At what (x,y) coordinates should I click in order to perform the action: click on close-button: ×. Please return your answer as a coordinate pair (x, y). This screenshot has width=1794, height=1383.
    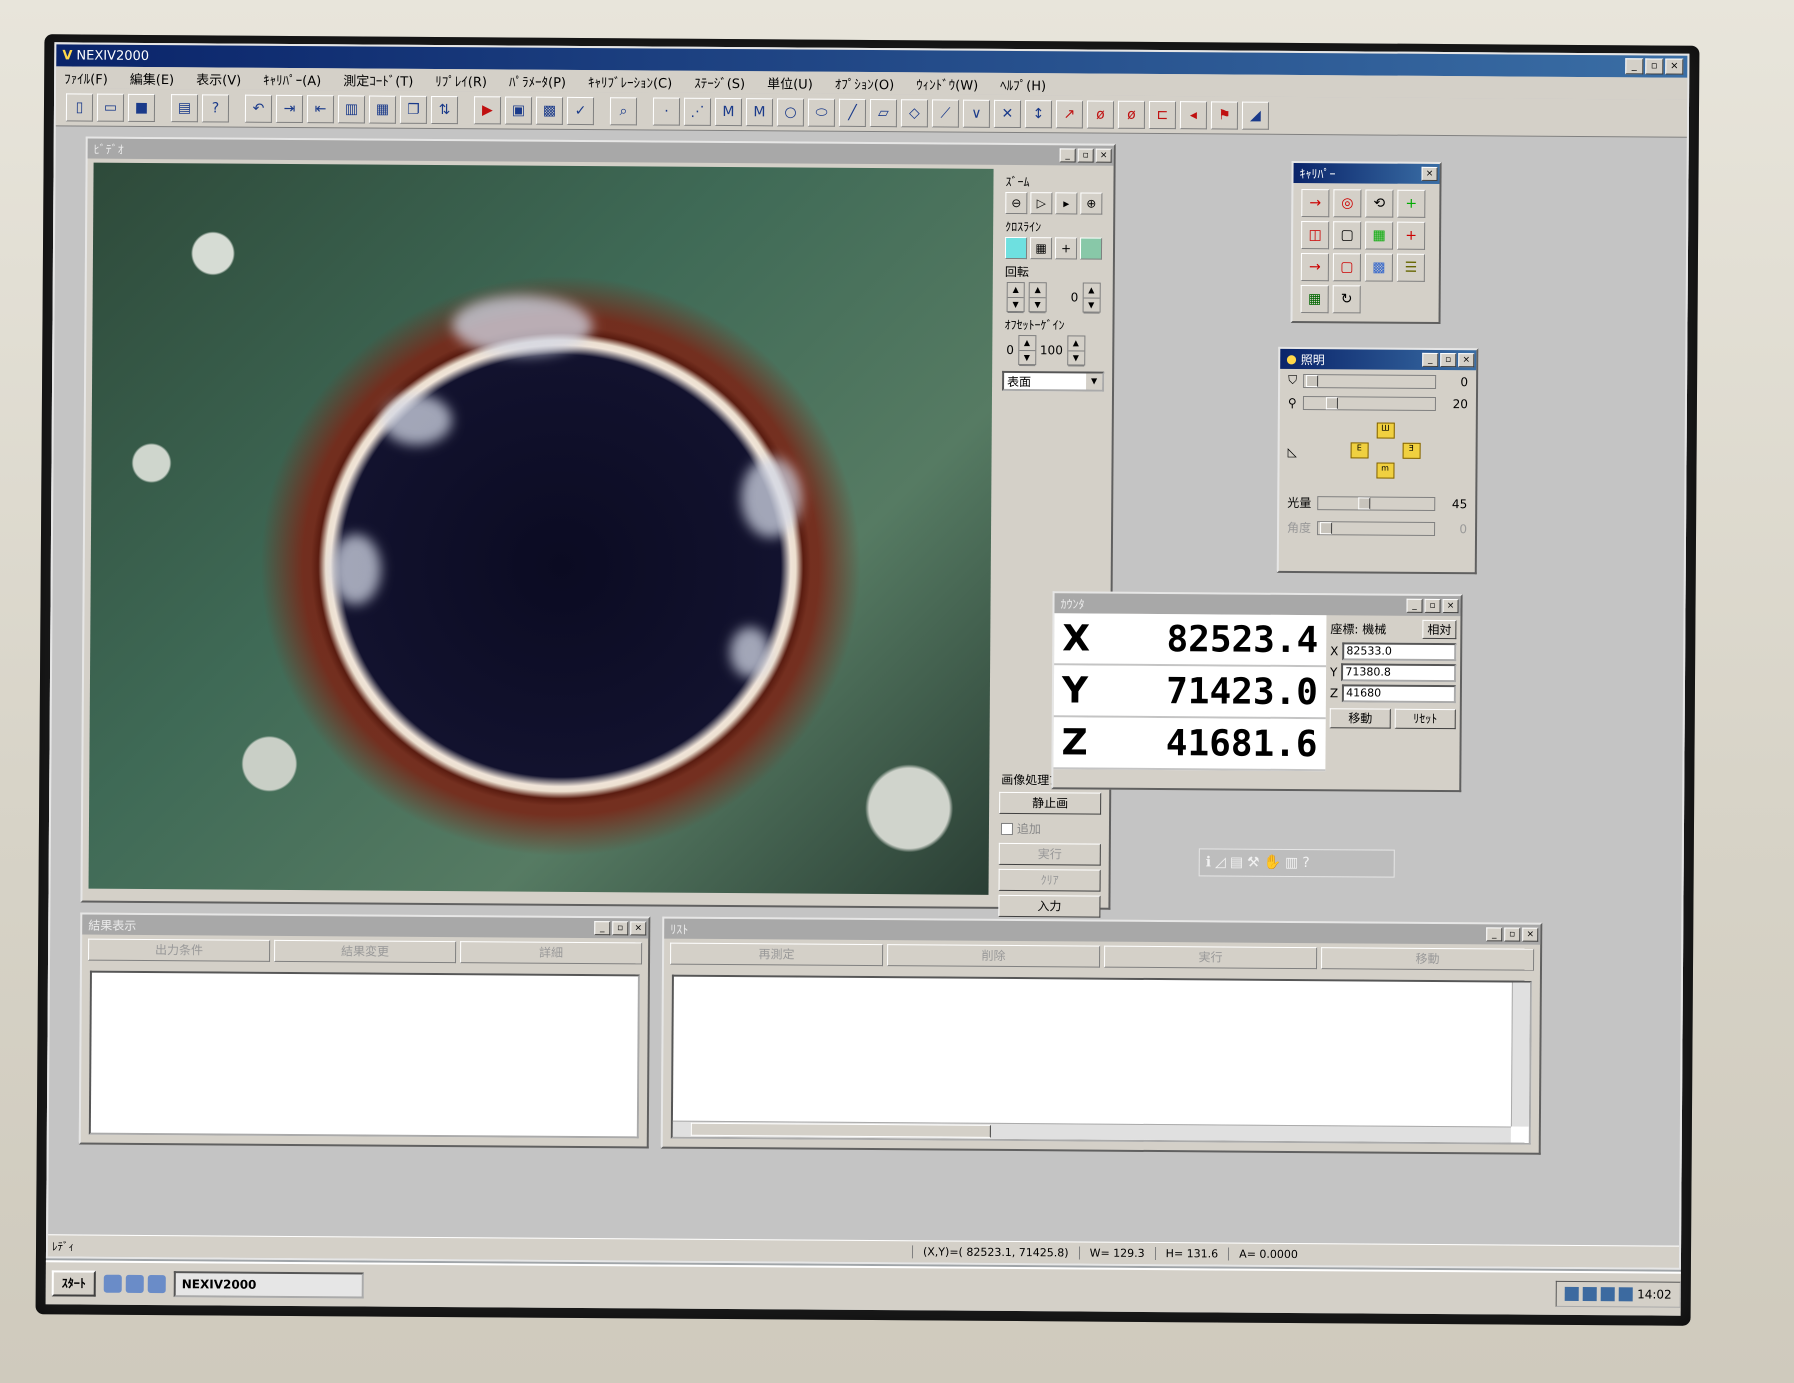
    Looking at the image, I should click on (1674, 66).